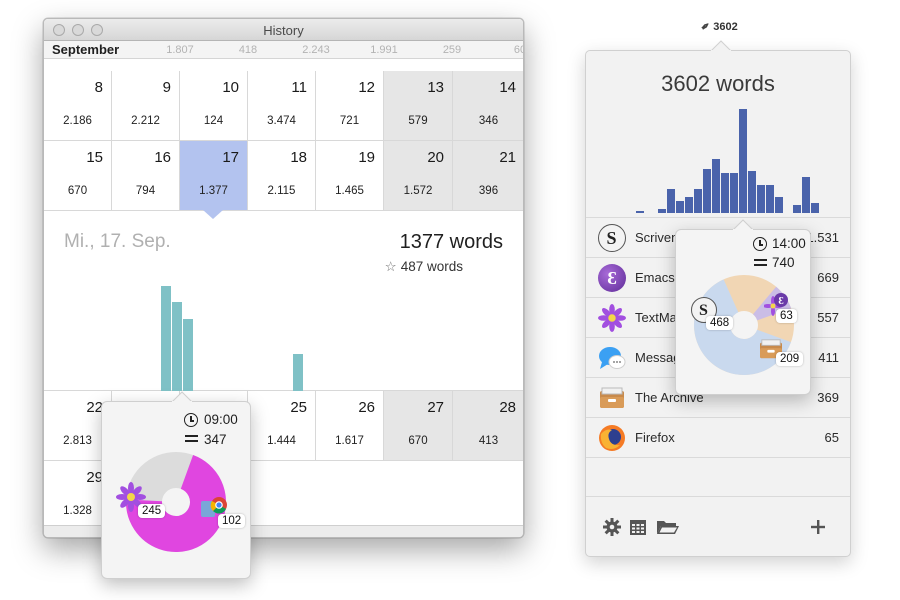 This screenshot has height=600, width=900. I want to click on slice-label-main: 468, so click(720, 323).